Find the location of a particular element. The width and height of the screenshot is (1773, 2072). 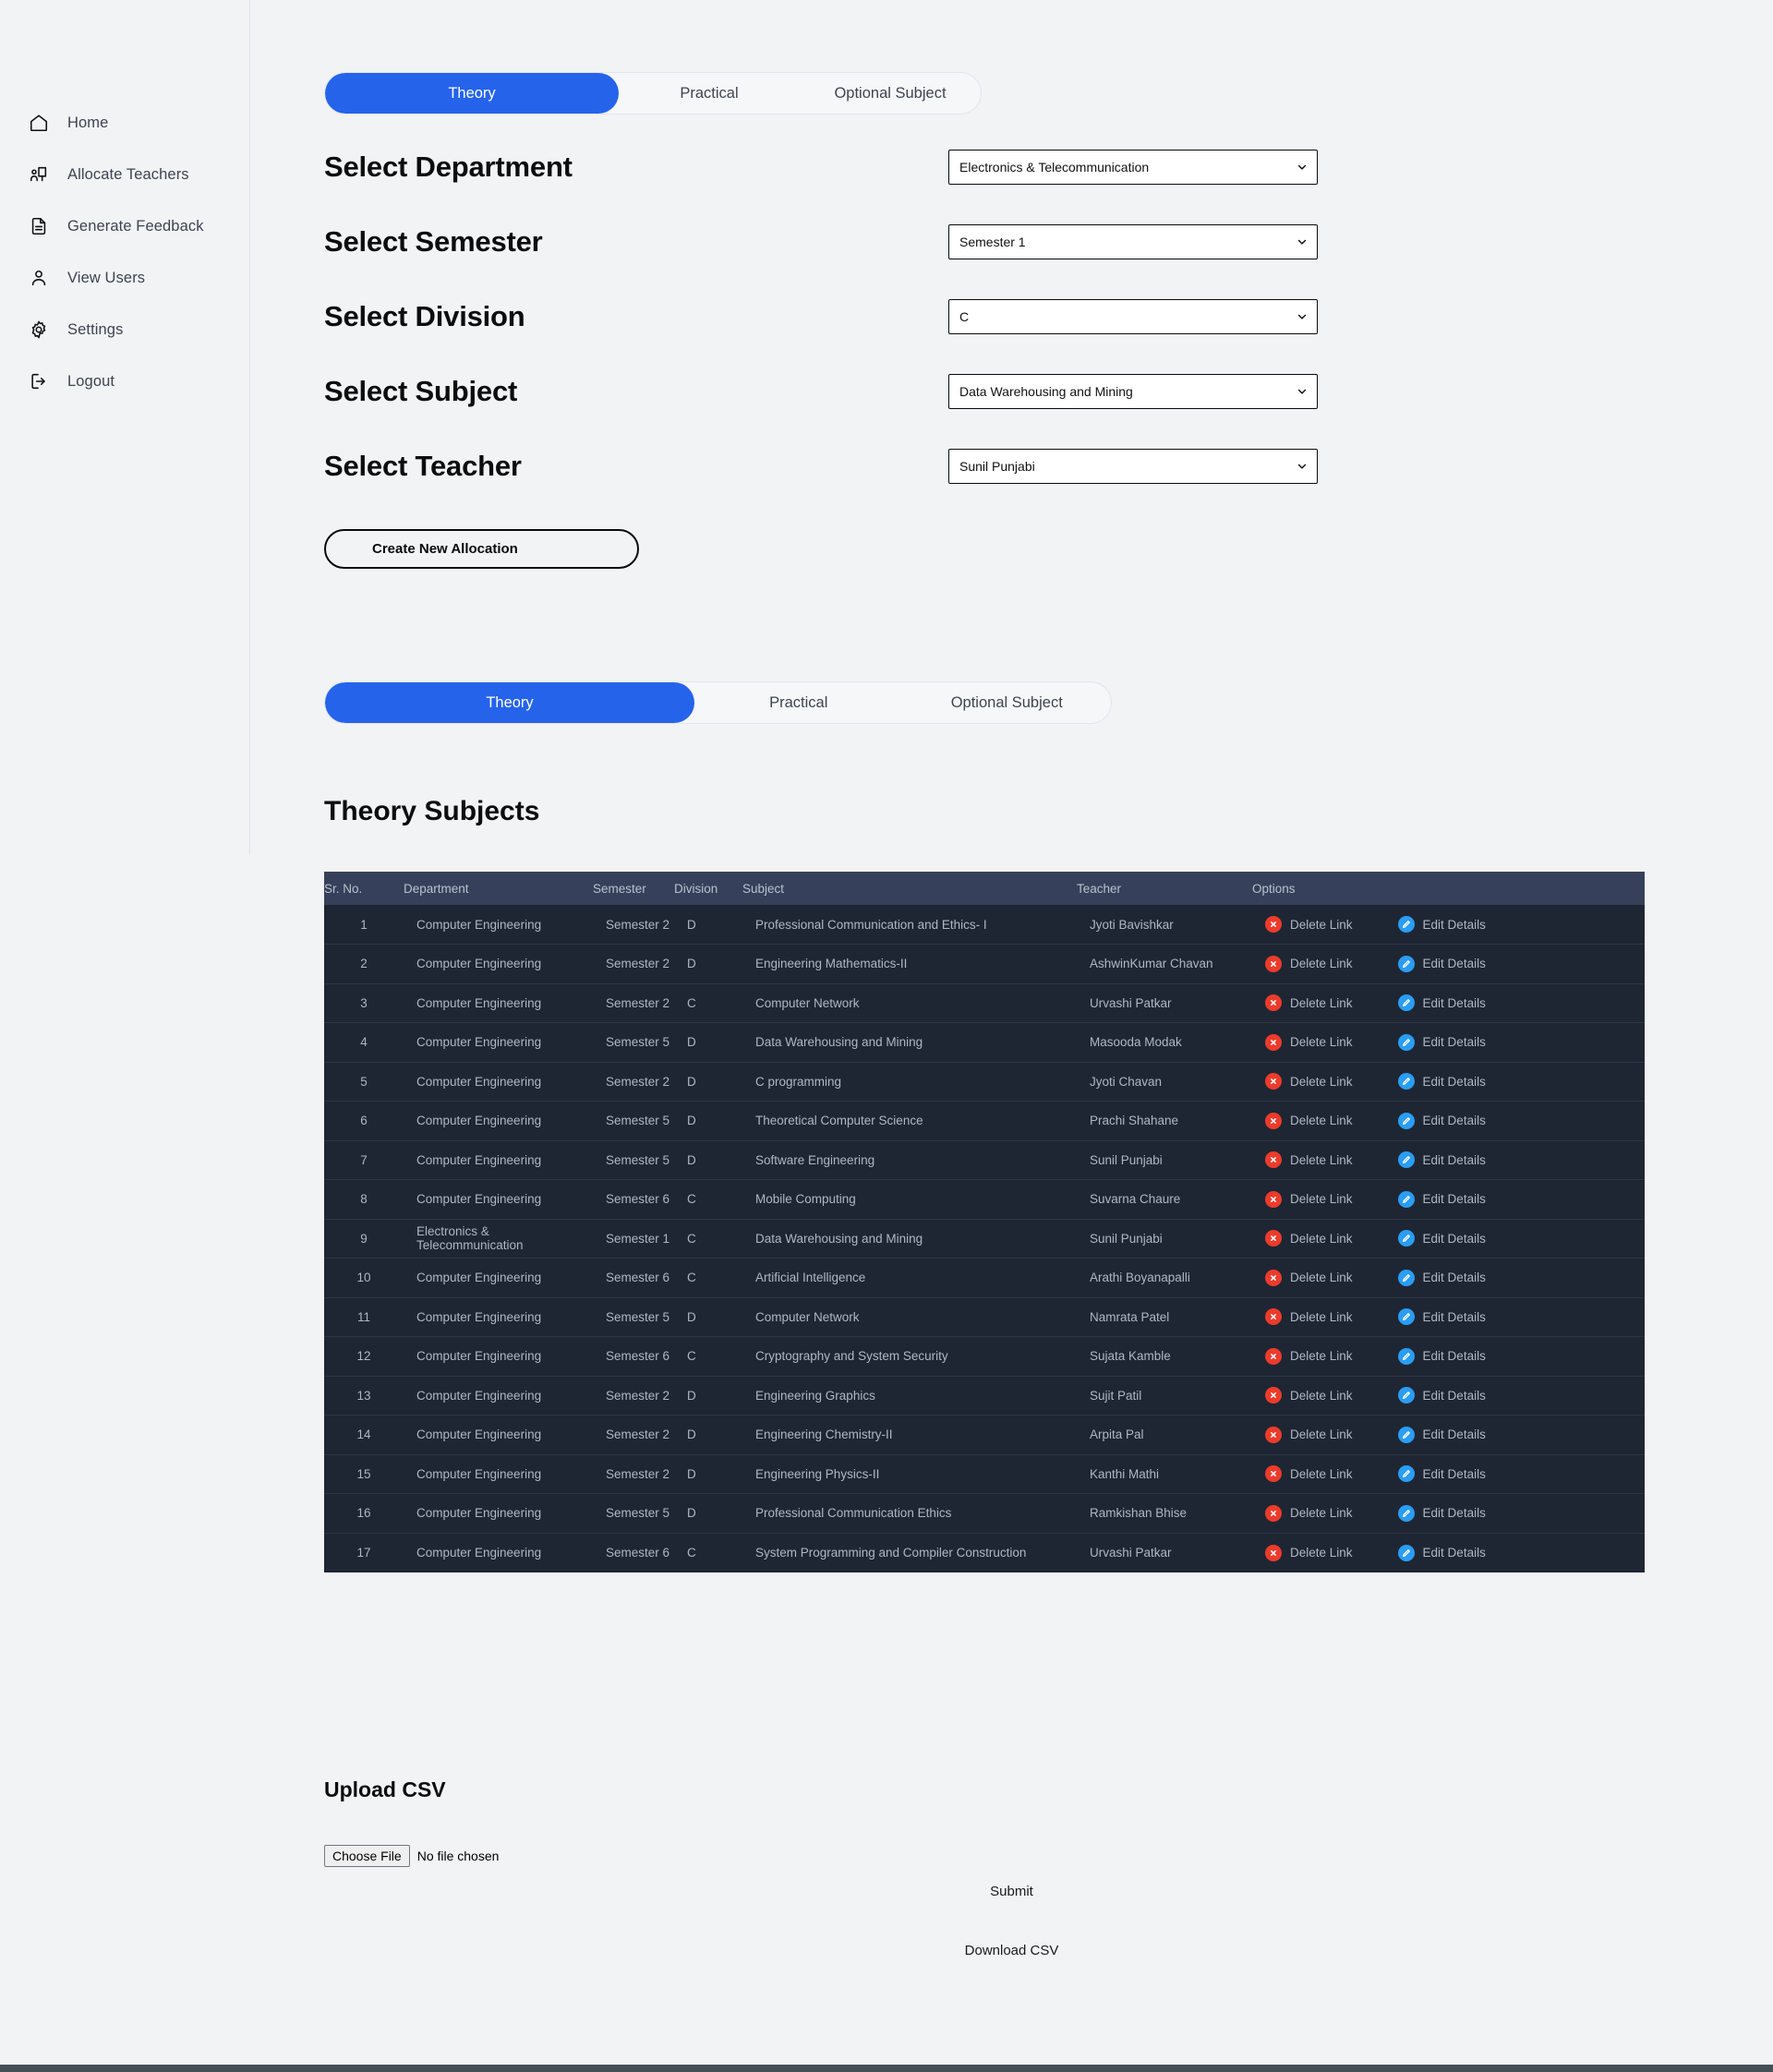

cell-teacher: Ramkishan Bhise is located at coordinates (1164, 1513).